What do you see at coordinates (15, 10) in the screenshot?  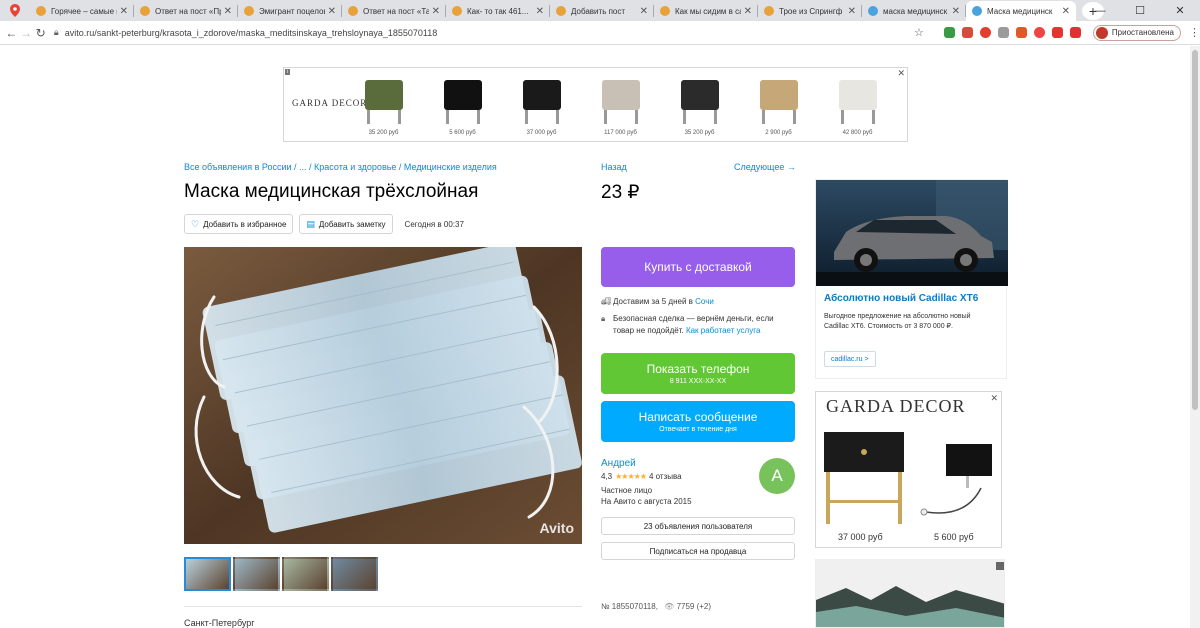 I see `maps-pinned-tab` at bounding box center [15, 10].